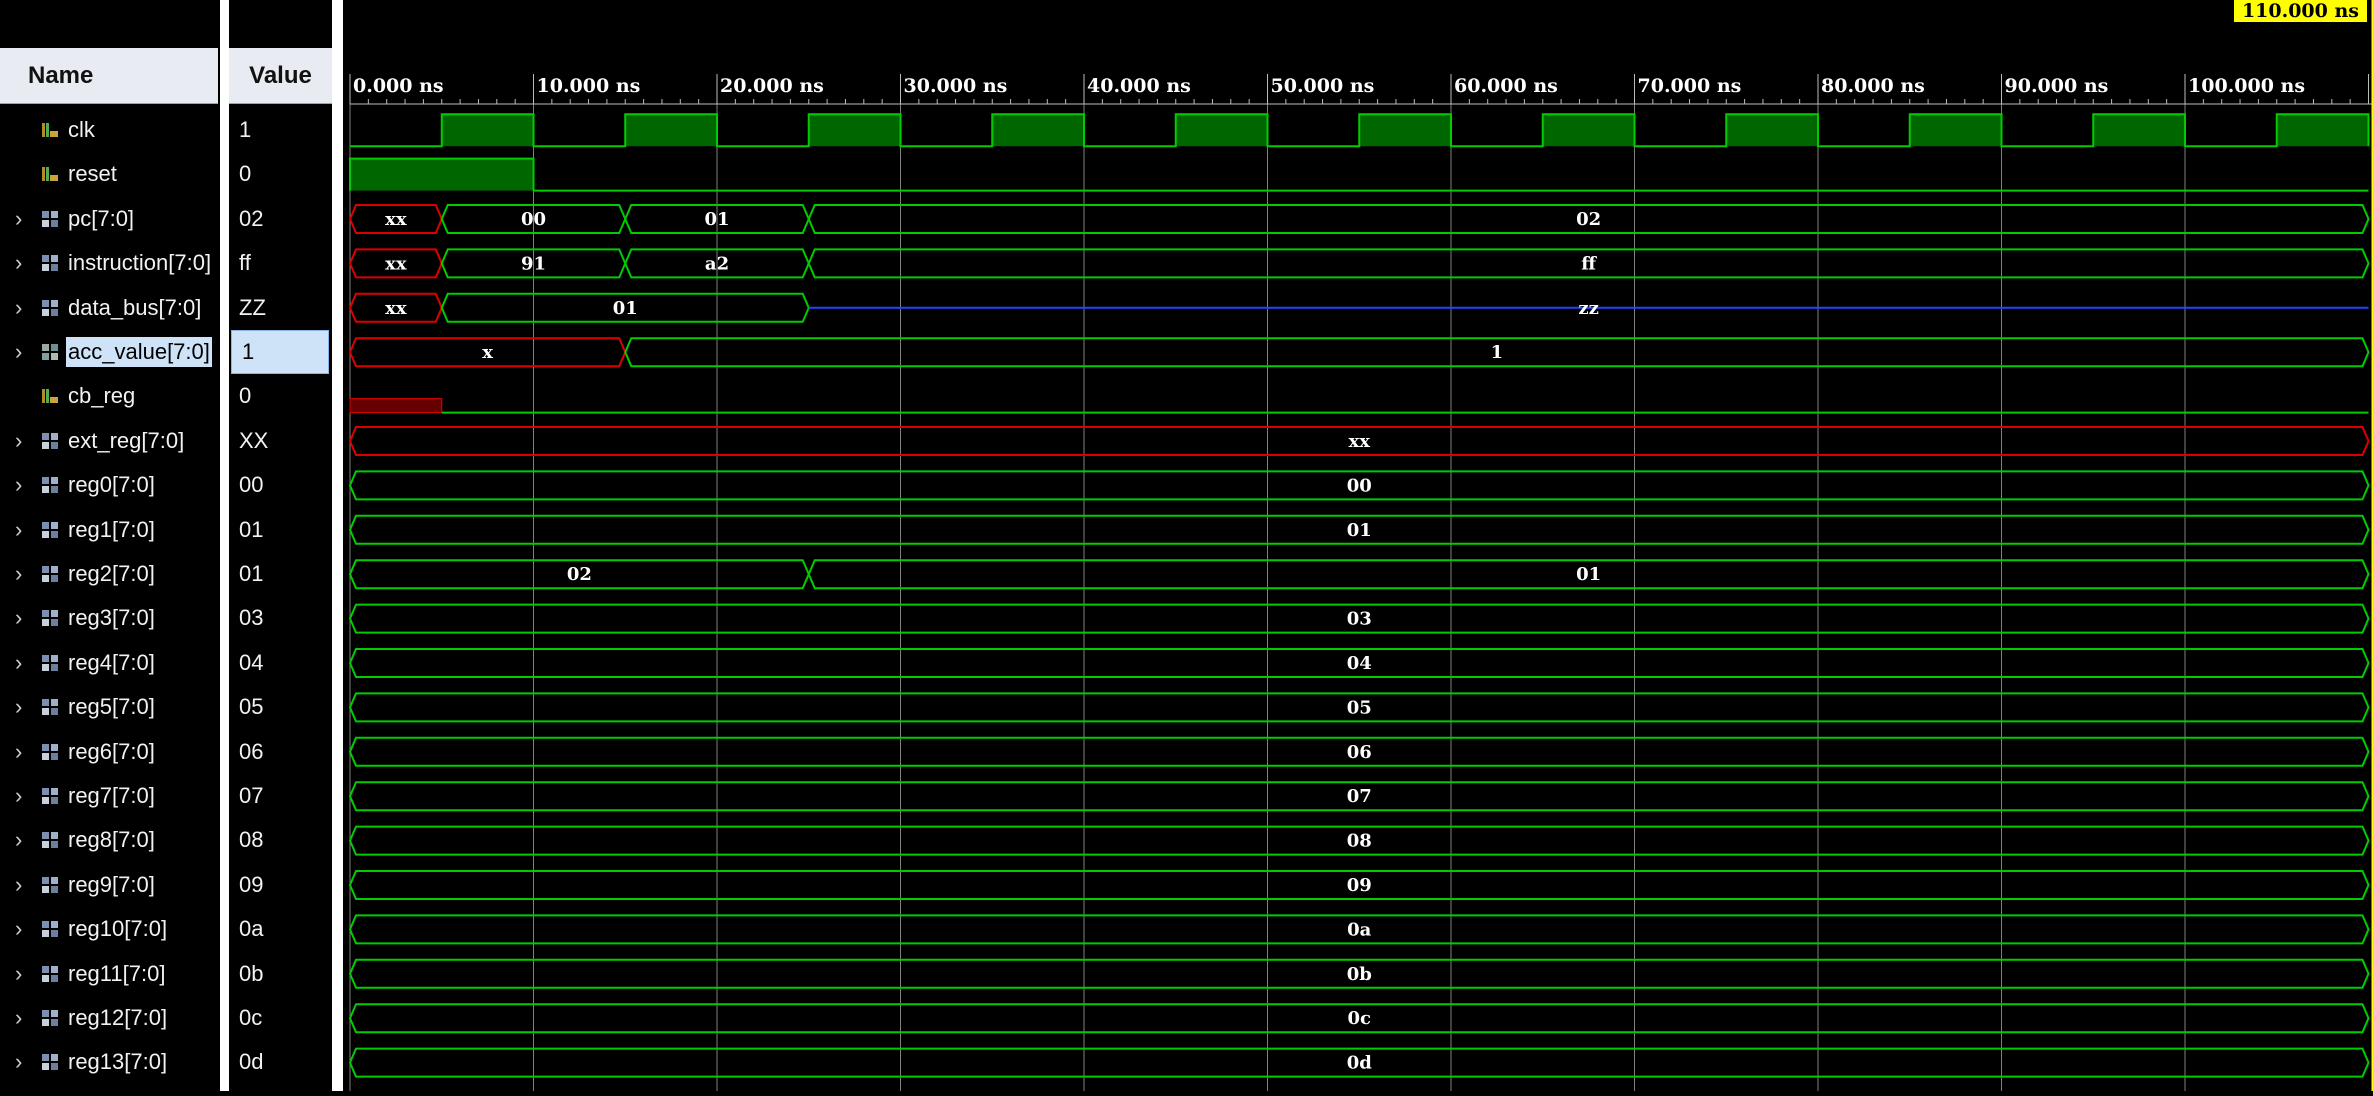 The height and width of the screenshot is (1096, 2373). I want to click on time-tick-label: 40.000 ns, so click(1139, 86).